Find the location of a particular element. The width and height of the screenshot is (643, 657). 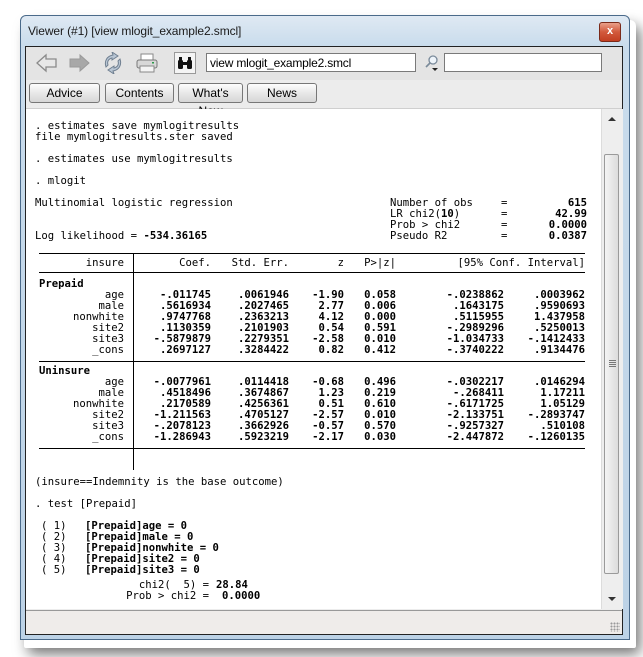

cell-lo: -2.447872 is located at coordinates (475, 437).